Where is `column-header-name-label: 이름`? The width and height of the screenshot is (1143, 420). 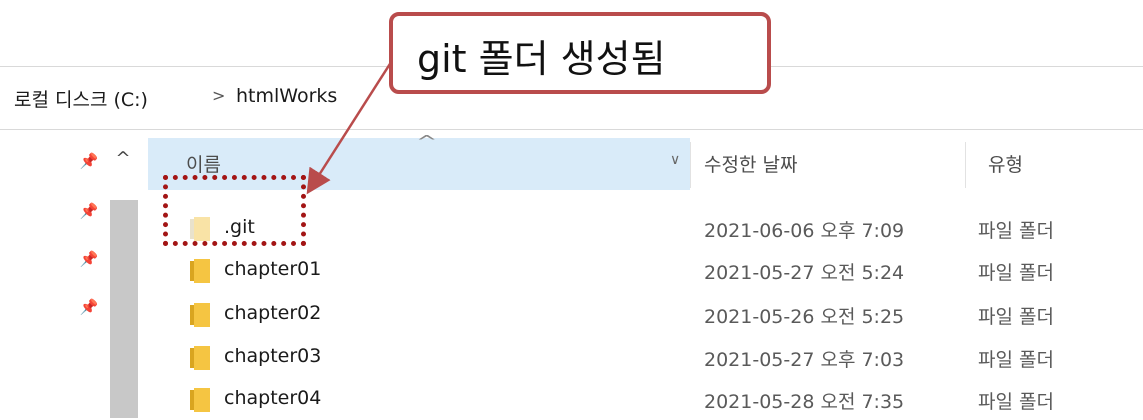
column-header-name-label: 이름 is located at coordinates (203, 165).